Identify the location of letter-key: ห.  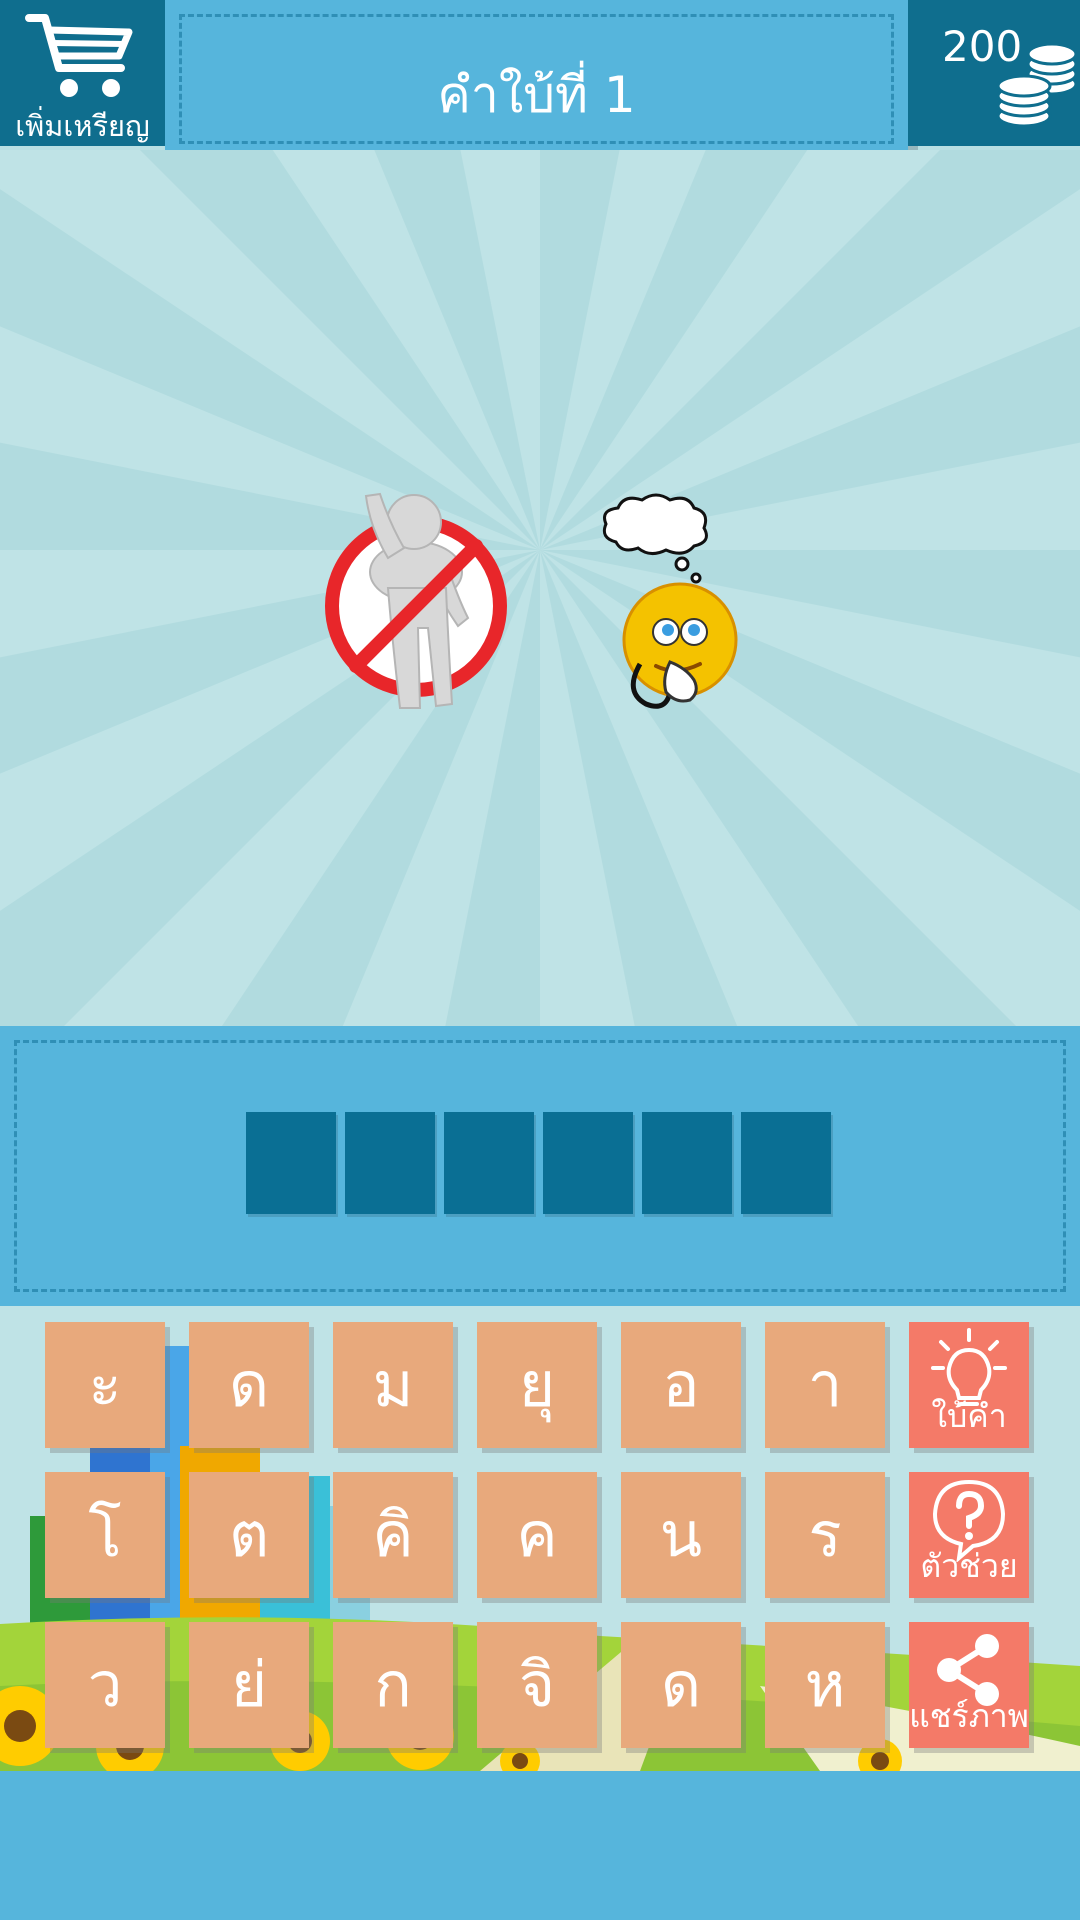
(825, 1685).